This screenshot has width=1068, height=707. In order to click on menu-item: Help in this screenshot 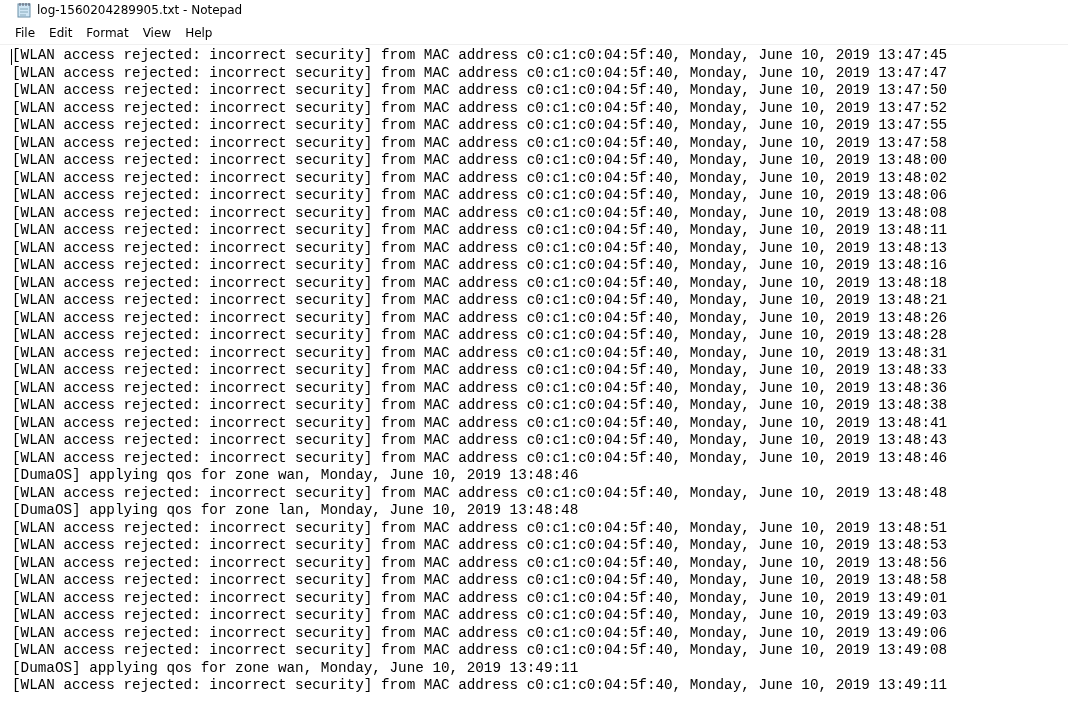, I will do `click(199, 33)`.